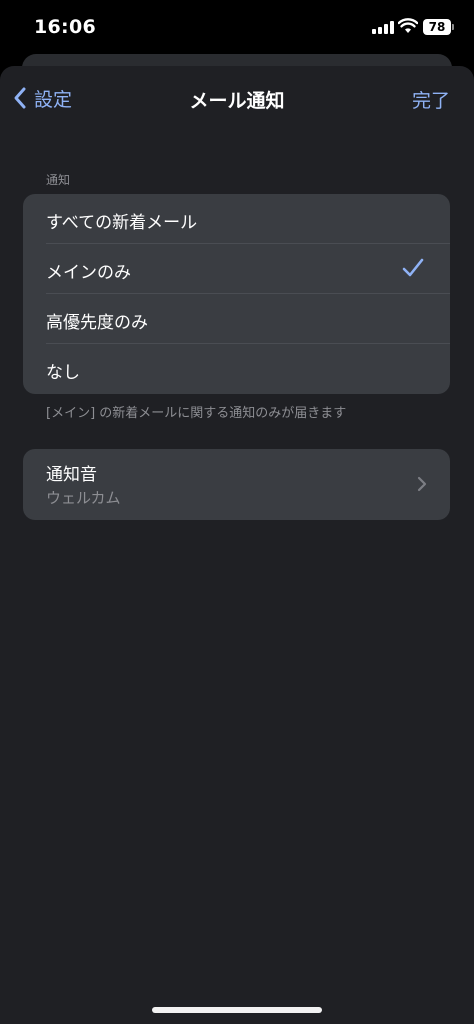 This screenshot has width=474, height=1024. What do you see at coordinates (83, 498) in the screenshot?
I see `sound-value: ウェルカム` at bounding box center [83, 498].